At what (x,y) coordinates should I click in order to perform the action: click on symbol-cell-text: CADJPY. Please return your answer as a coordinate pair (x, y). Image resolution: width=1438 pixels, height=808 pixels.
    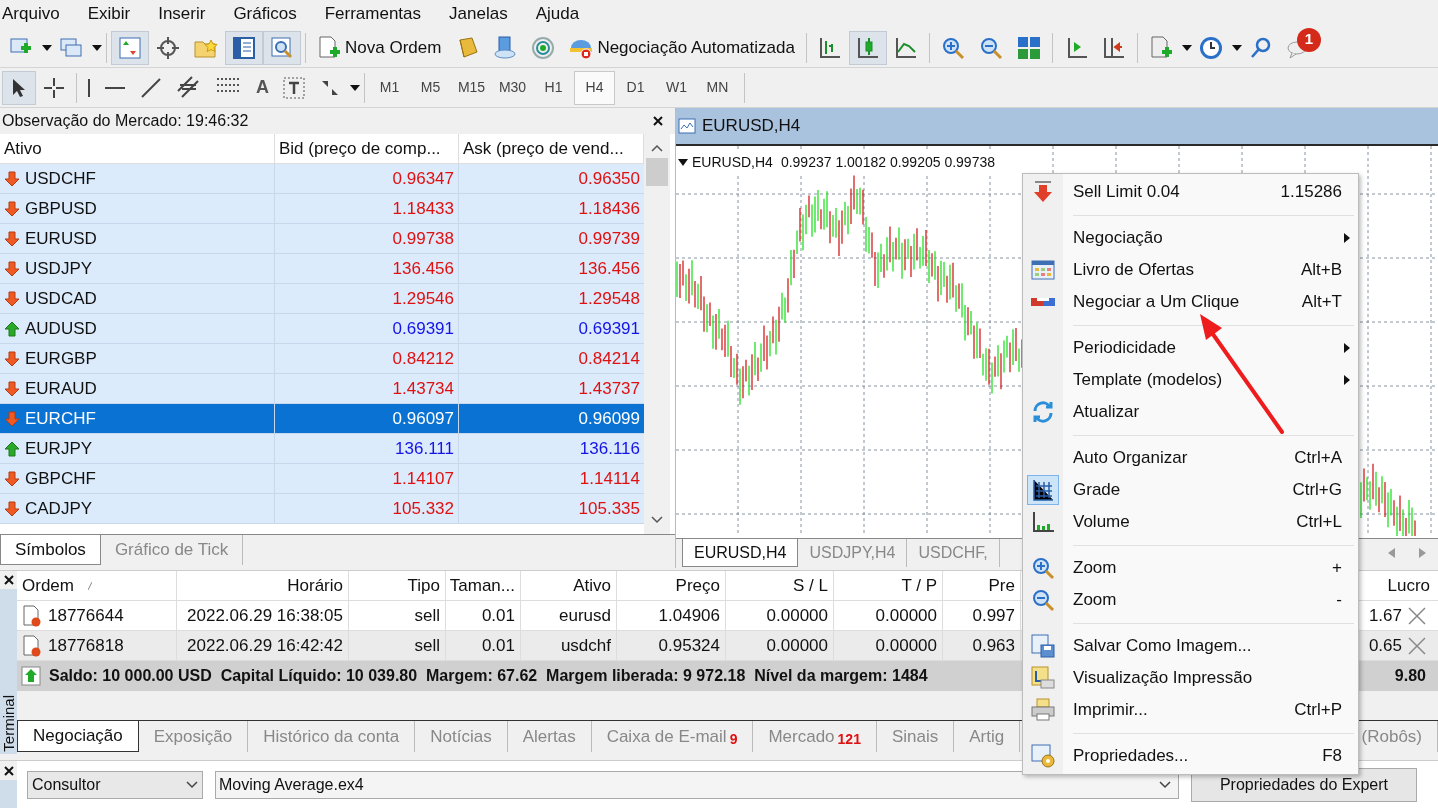
    Looking at the image, I should click on (59, 508).